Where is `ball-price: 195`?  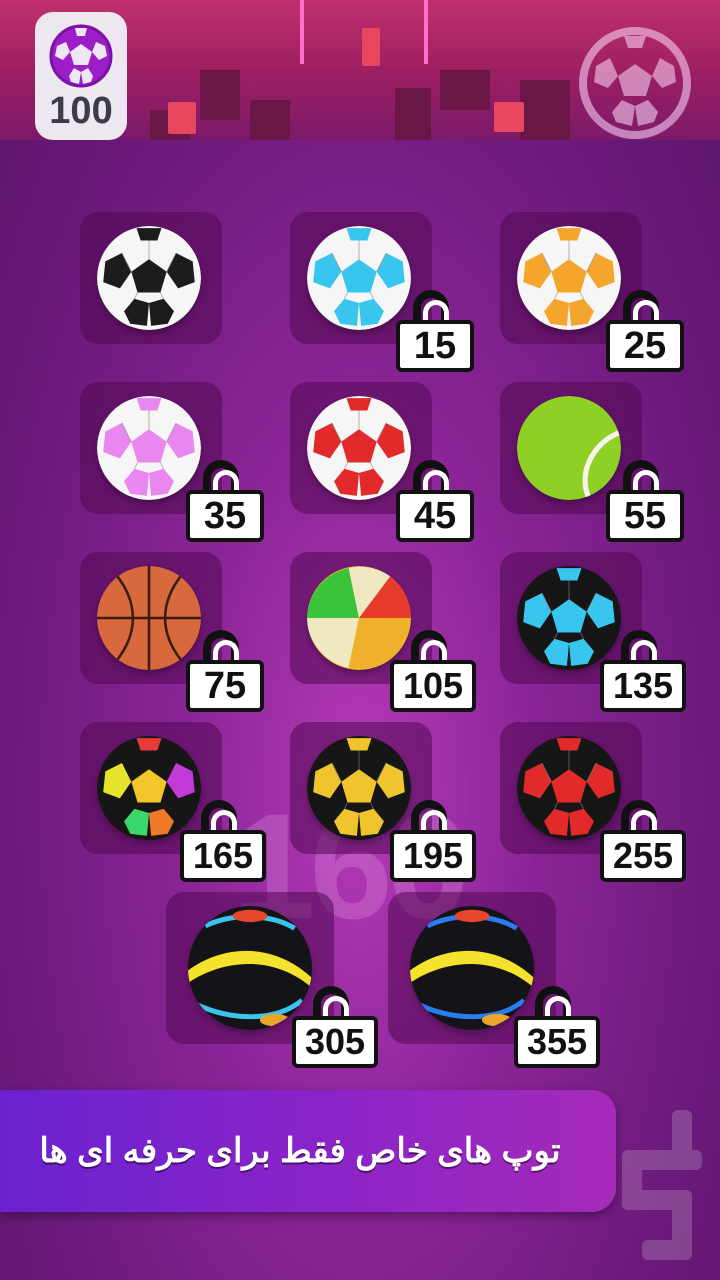
ball-price: 195 is located at coordinates (433, 856).